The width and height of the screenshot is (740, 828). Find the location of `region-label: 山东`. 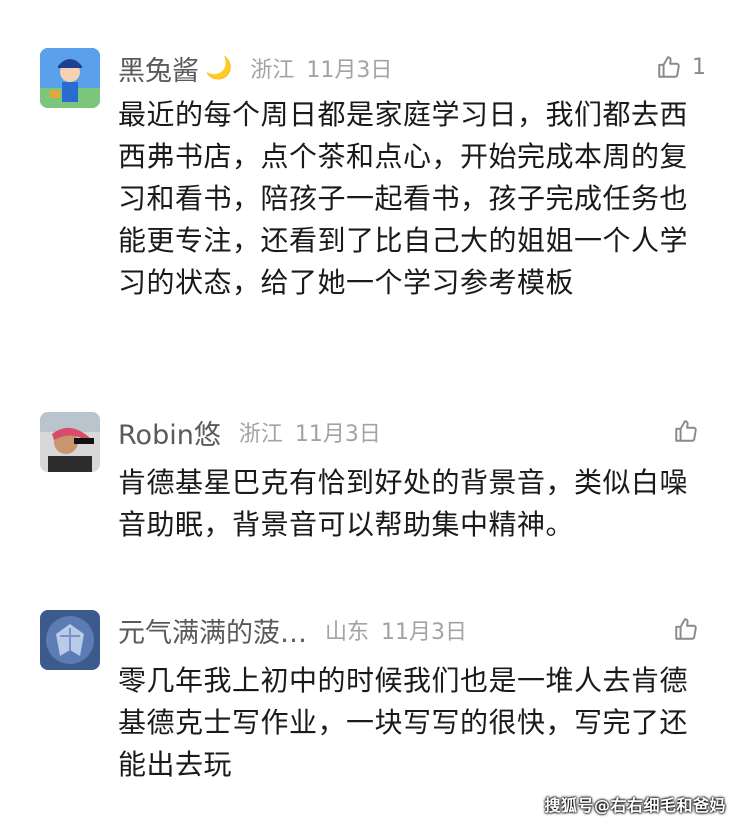

region-label: 山东 is located at coordinates (347, 632).